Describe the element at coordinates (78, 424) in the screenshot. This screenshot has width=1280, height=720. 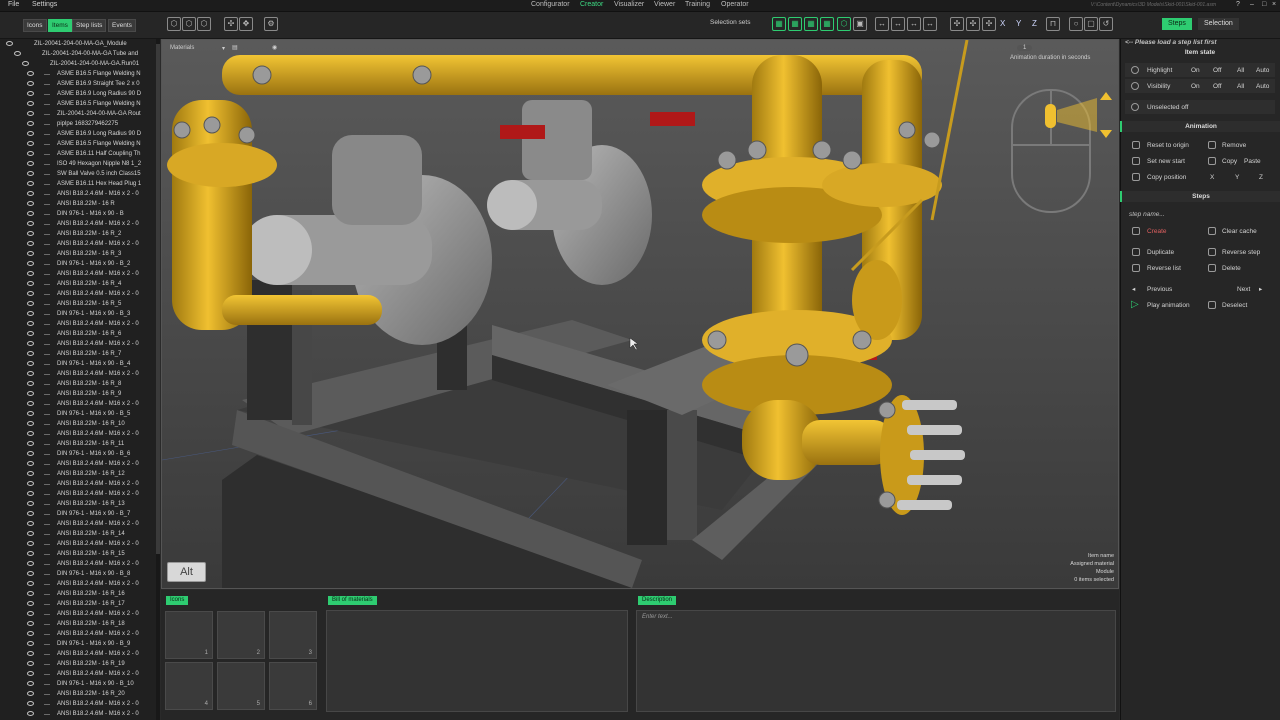
I see `tree-item-row: ANSI B18.22M - 16 R_10` at that location.